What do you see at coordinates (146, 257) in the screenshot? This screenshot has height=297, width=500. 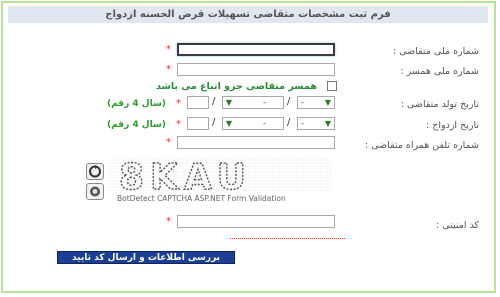 I see `submit-button: بررسی اطلاعات و ارسال کد تایید` at bounding box center [146, 257].